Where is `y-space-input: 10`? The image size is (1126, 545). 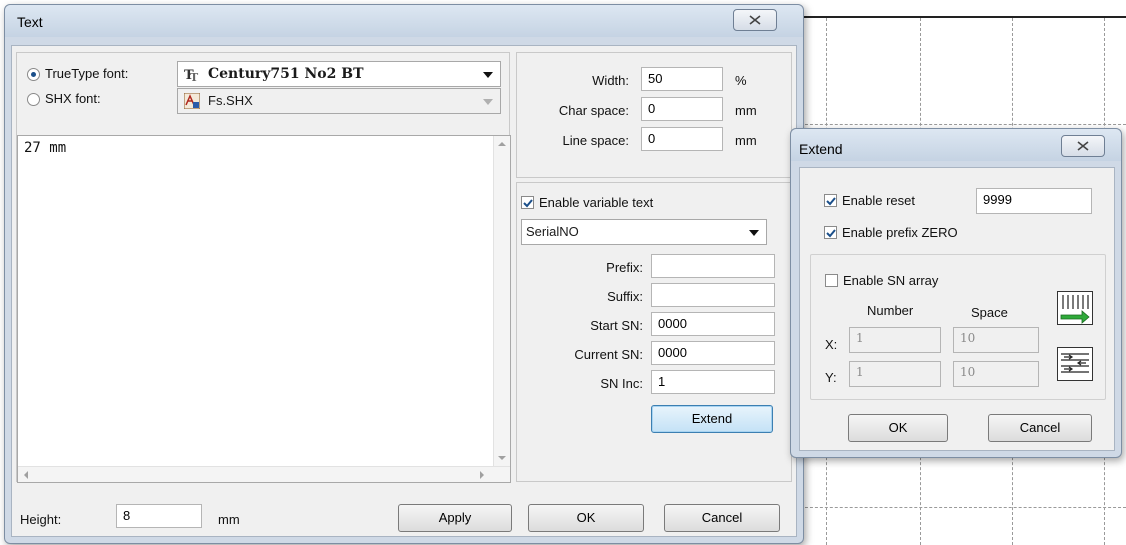
y-space-input: 10 is located at coordinates (996, 374).